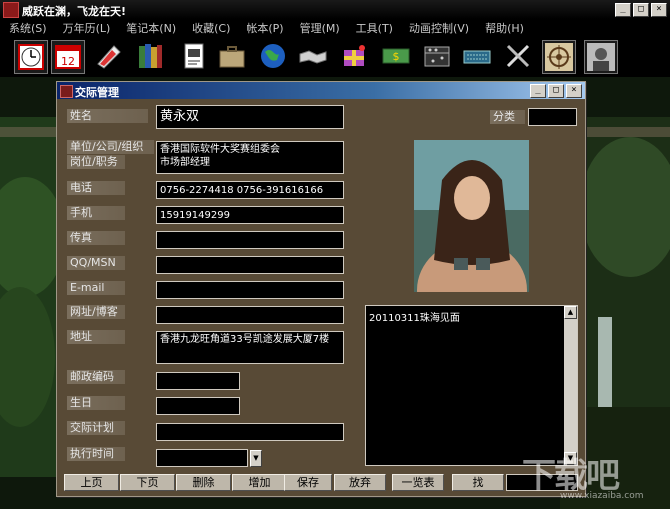 Image resolution: width=670 pixels, height=509 pixels. I want to click on label-mobile: 手机, so click(96, 213).